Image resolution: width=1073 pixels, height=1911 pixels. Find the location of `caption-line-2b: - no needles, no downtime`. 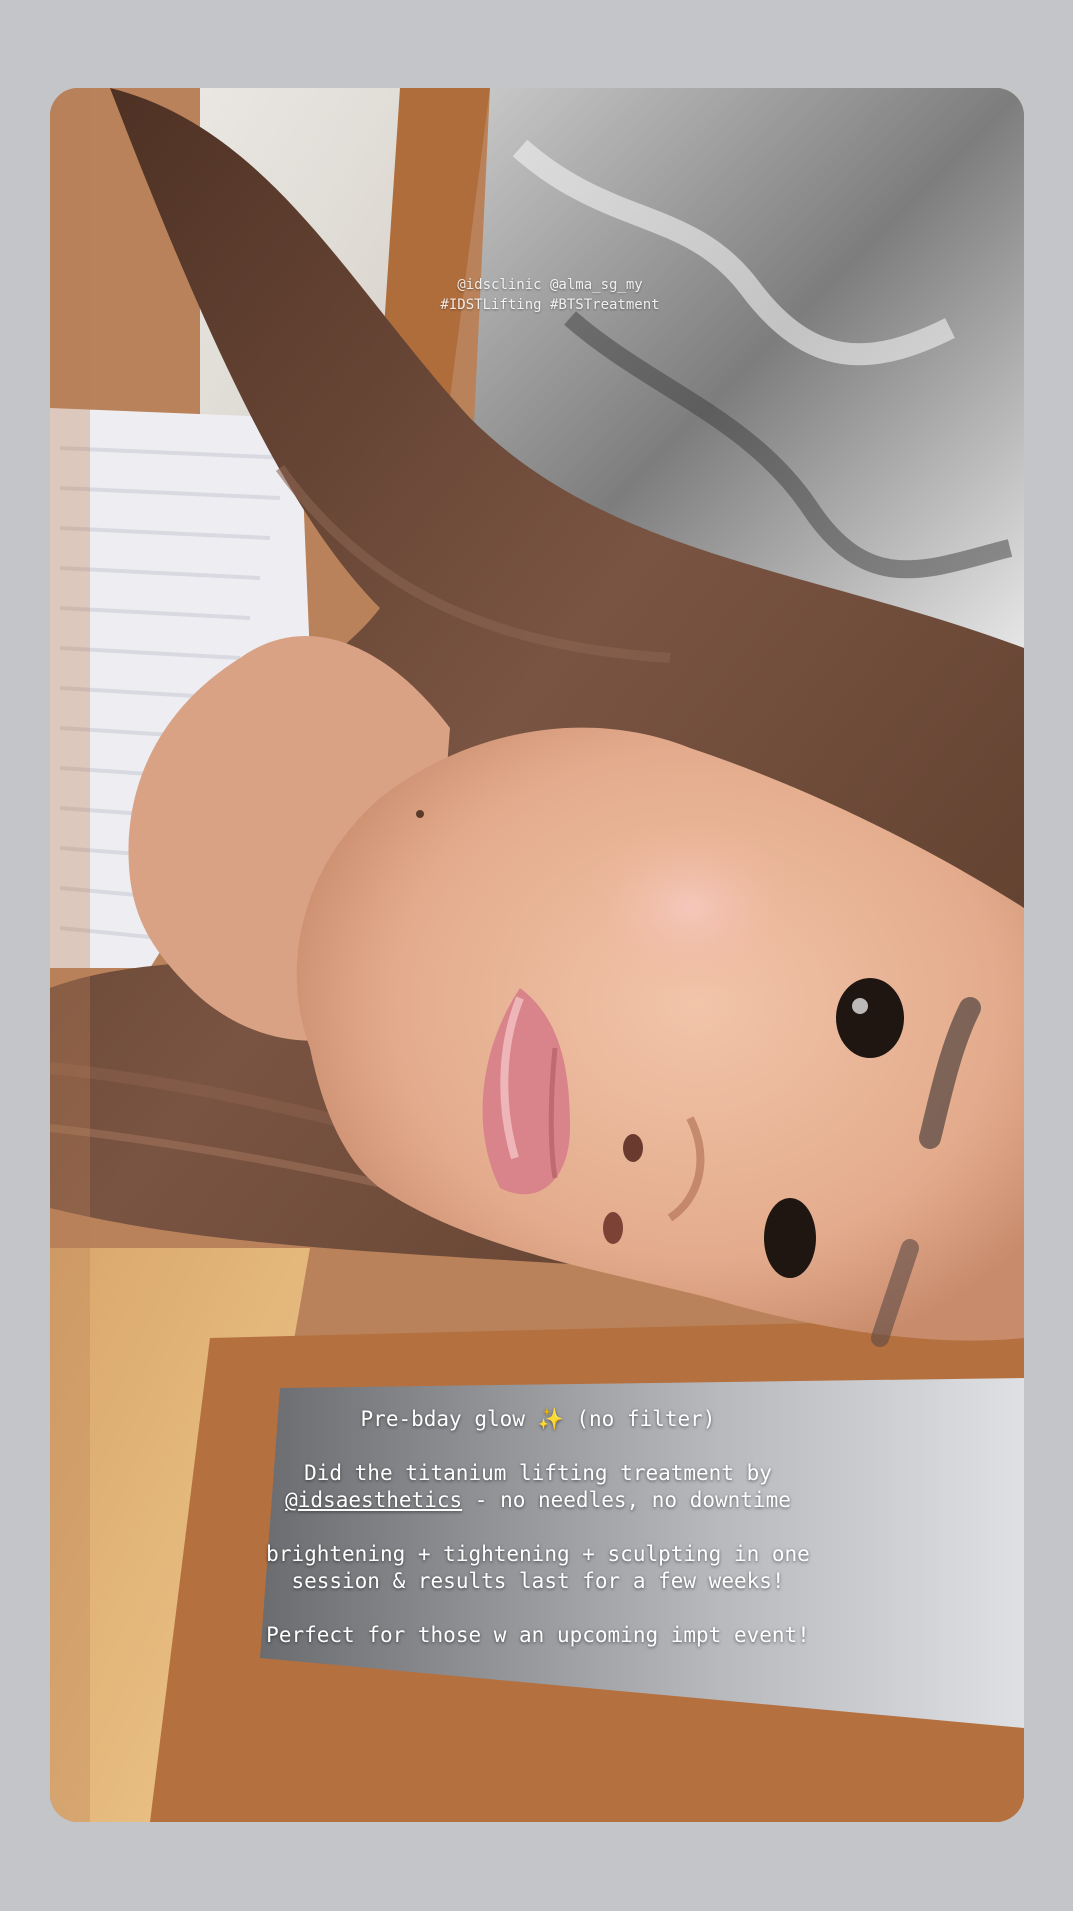

caption-line-2b: - no needles, no downtime is located at coordinates (626, 1500).